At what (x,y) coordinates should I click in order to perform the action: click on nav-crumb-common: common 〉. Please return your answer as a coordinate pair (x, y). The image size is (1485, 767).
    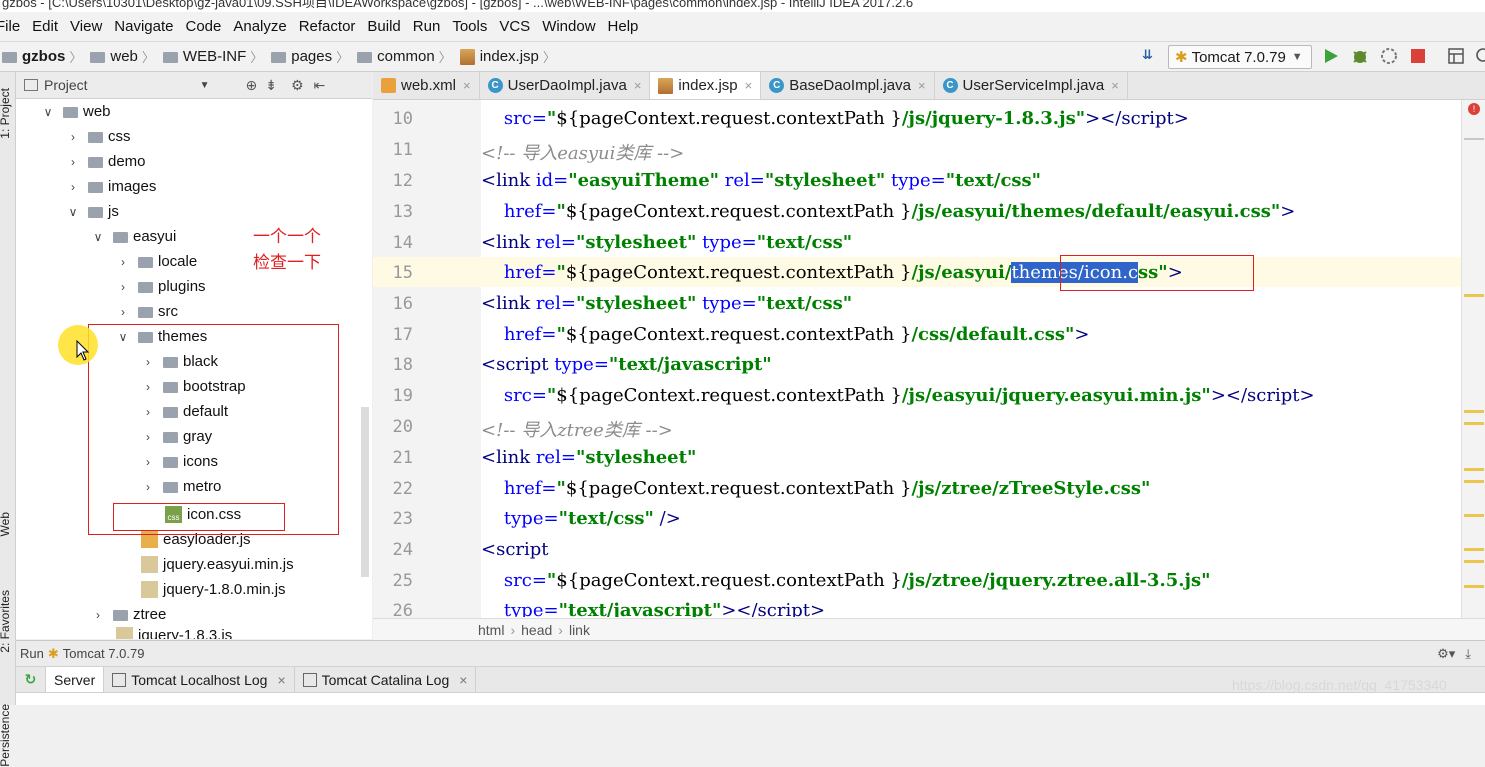
    Looking at the image, I should click on (406, 56).